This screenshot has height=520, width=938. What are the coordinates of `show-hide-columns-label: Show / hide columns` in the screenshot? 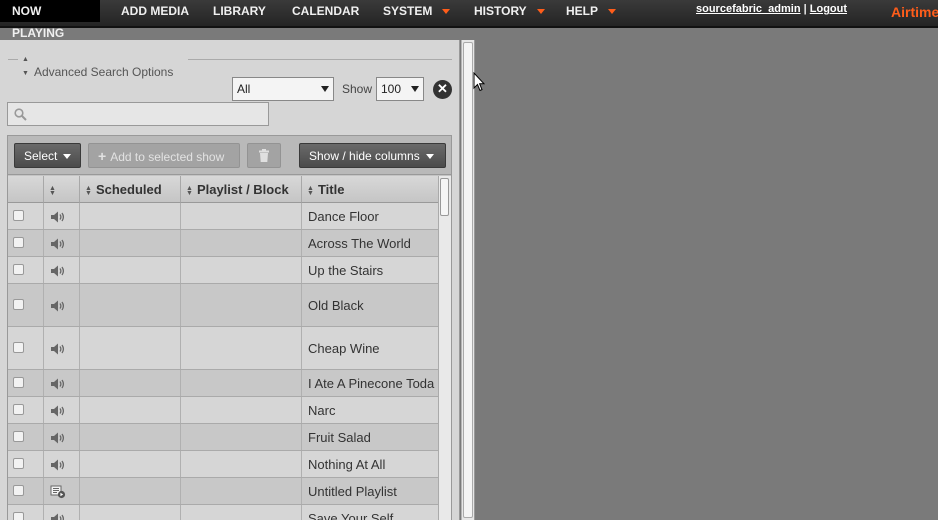 It's located at (364, 156).